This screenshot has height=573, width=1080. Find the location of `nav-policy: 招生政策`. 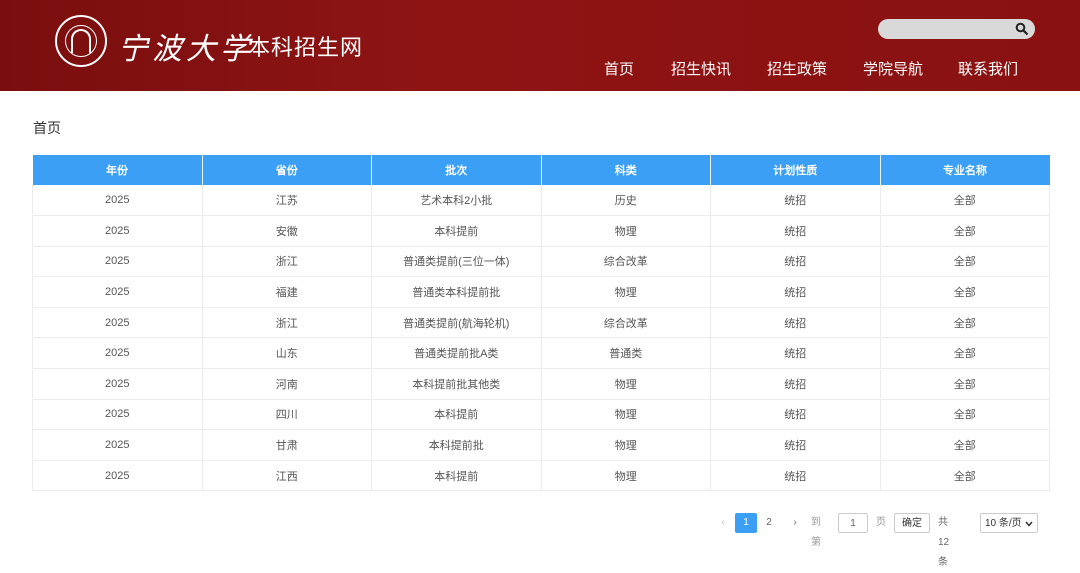

nav-policy: 招生政策 is located at coordinates (797, 68).